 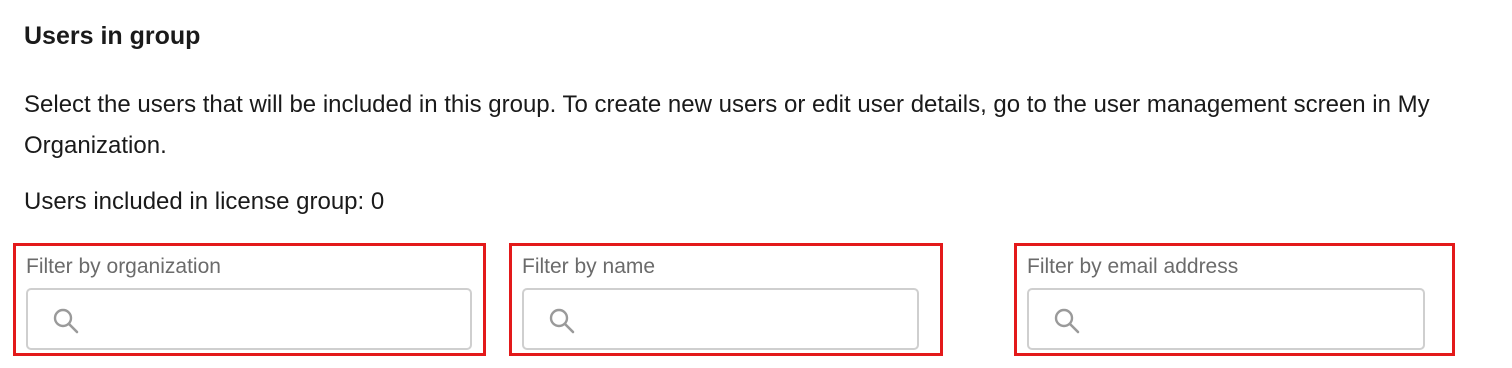 I want to click on users-count-text: Users included in license group: 0, so click(x=204, y=201).